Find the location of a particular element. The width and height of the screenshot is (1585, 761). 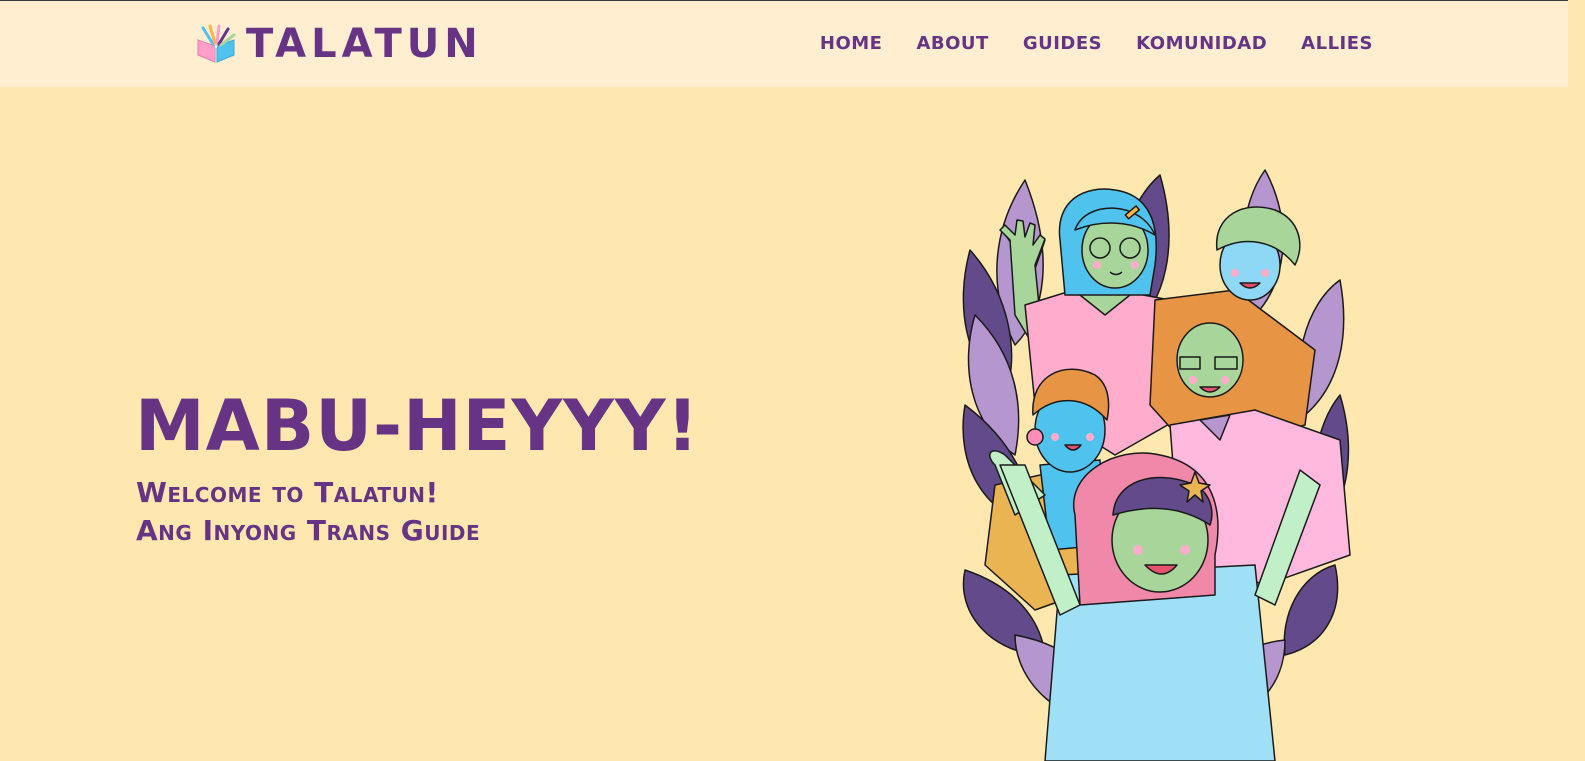

hero-title: MABU-HEYYY! is located at coordinates (417, 426).